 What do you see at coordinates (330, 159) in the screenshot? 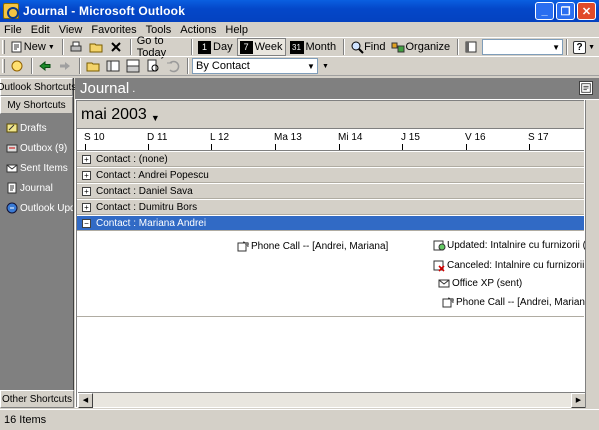
I see `contact-group-none: + Contact : (none)` at bounding box center [330, 159].